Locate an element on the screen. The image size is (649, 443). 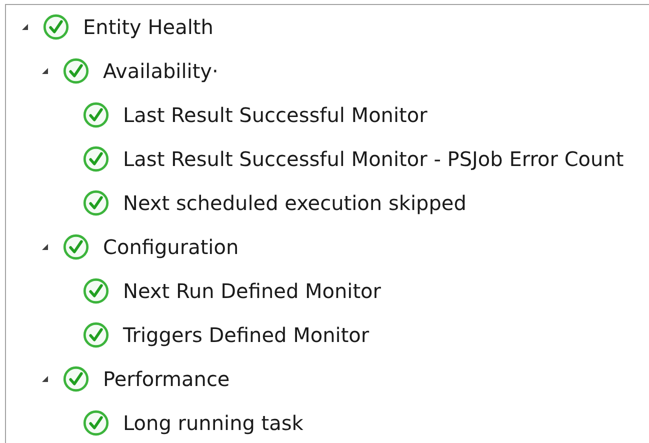
tree-item-label: Last Result Successful Monitor - PSJob Error Count is located at coordinates (373, 159).